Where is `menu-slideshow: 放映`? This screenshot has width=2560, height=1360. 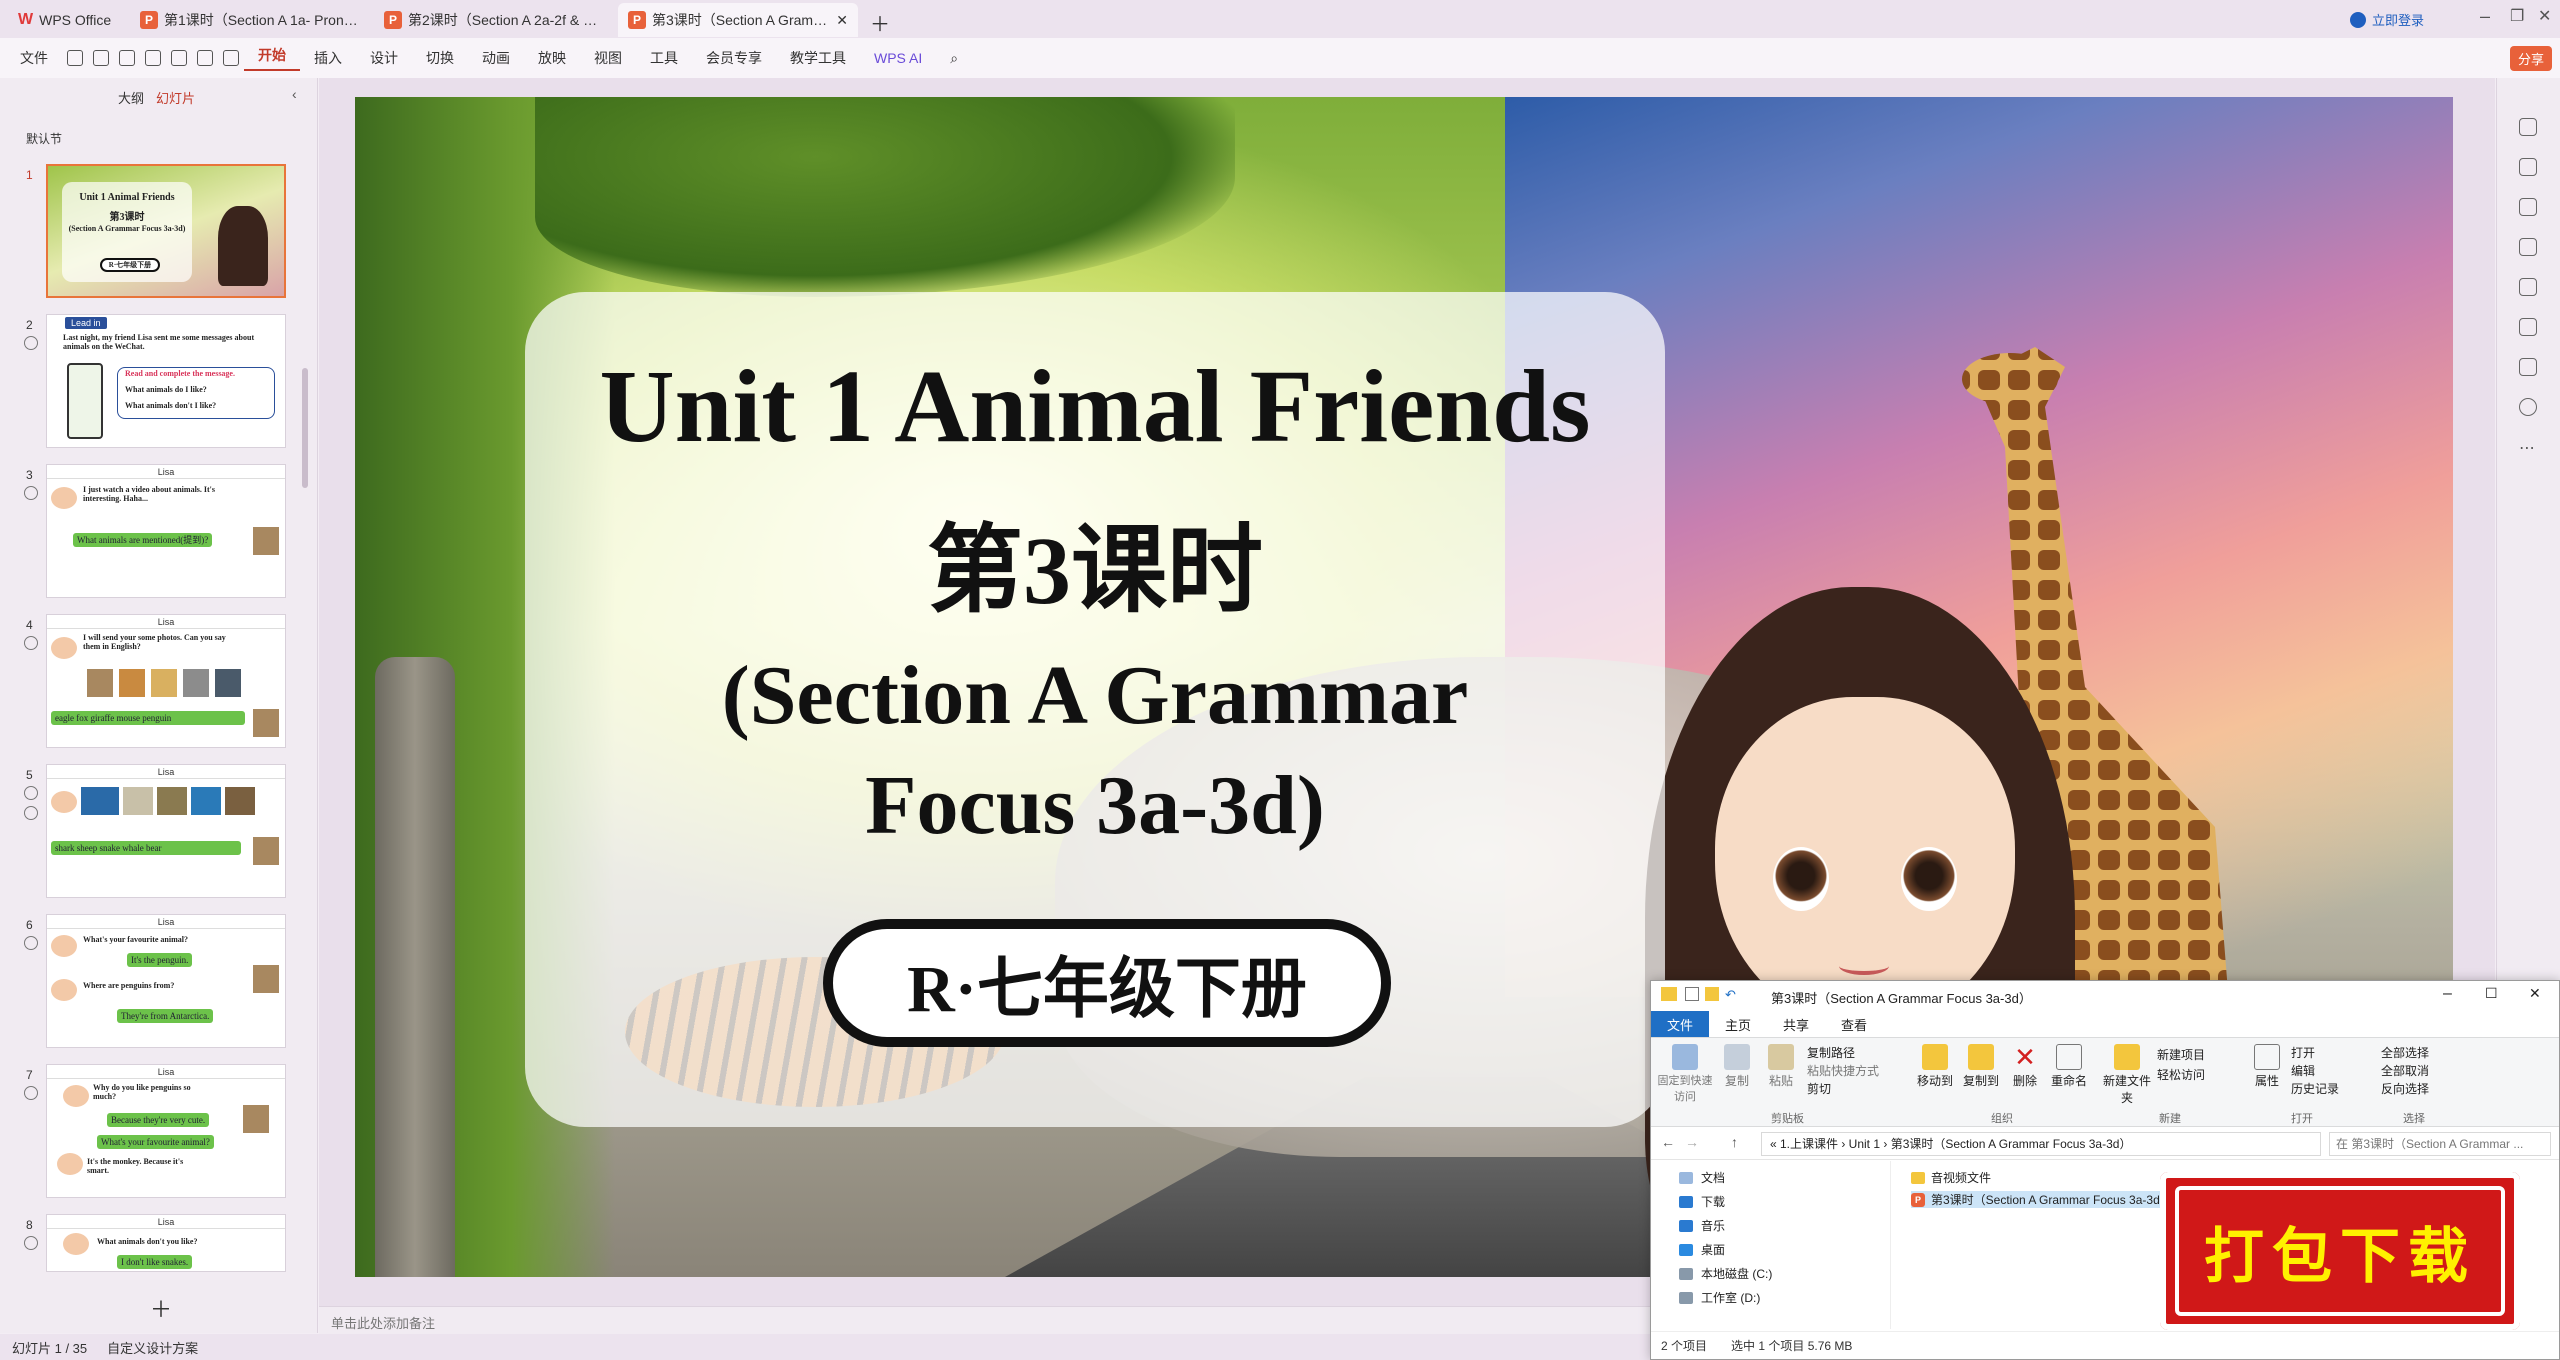 menu-slideshow: 放映 is located at coordinates (552, 58).